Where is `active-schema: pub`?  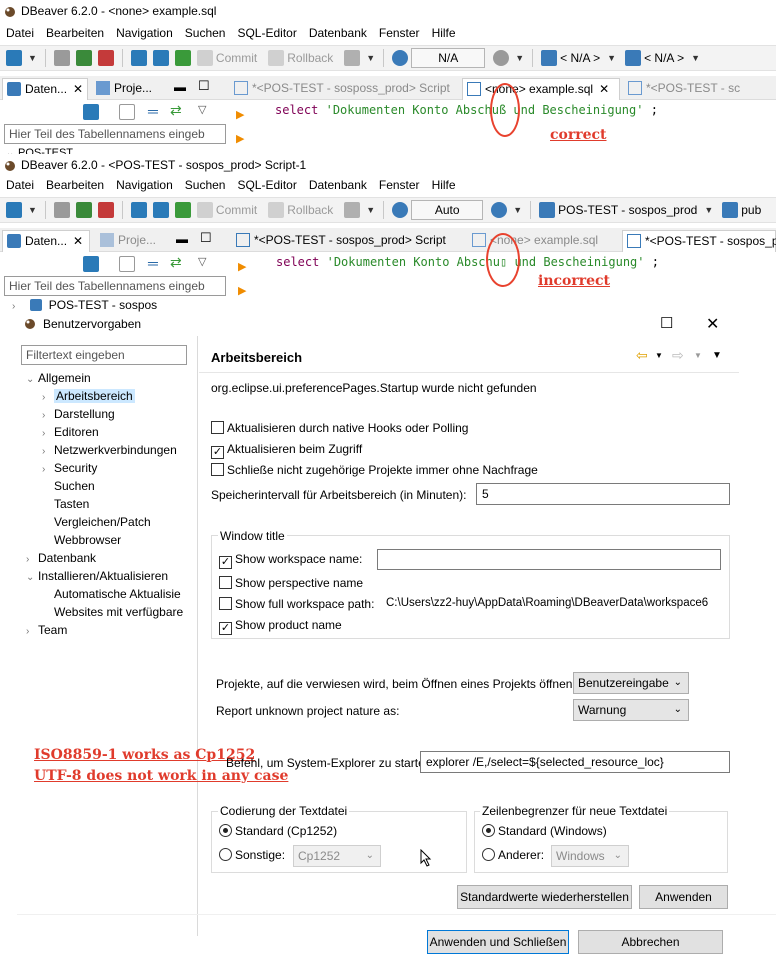 active-schema: pub is located at coordinates (751, 210).